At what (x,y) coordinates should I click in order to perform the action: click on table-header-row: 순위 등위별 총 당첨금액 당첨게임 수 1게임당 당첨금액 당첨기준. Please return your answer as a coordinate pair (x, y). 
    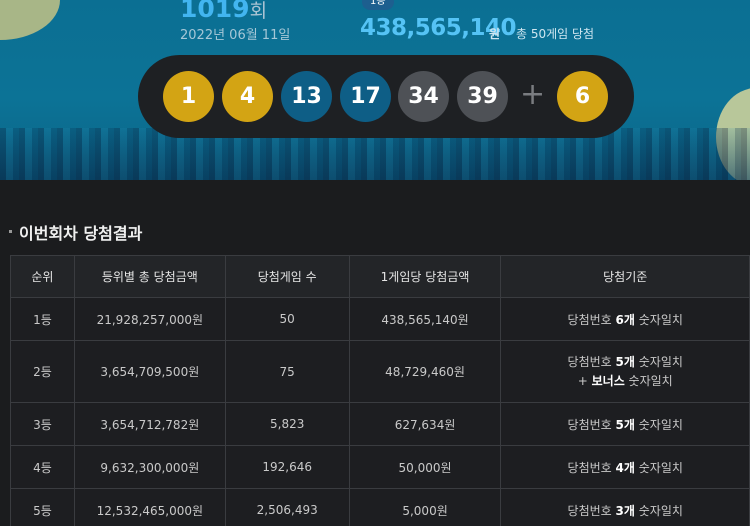
    Looking at the image, I should click on (380, 276).